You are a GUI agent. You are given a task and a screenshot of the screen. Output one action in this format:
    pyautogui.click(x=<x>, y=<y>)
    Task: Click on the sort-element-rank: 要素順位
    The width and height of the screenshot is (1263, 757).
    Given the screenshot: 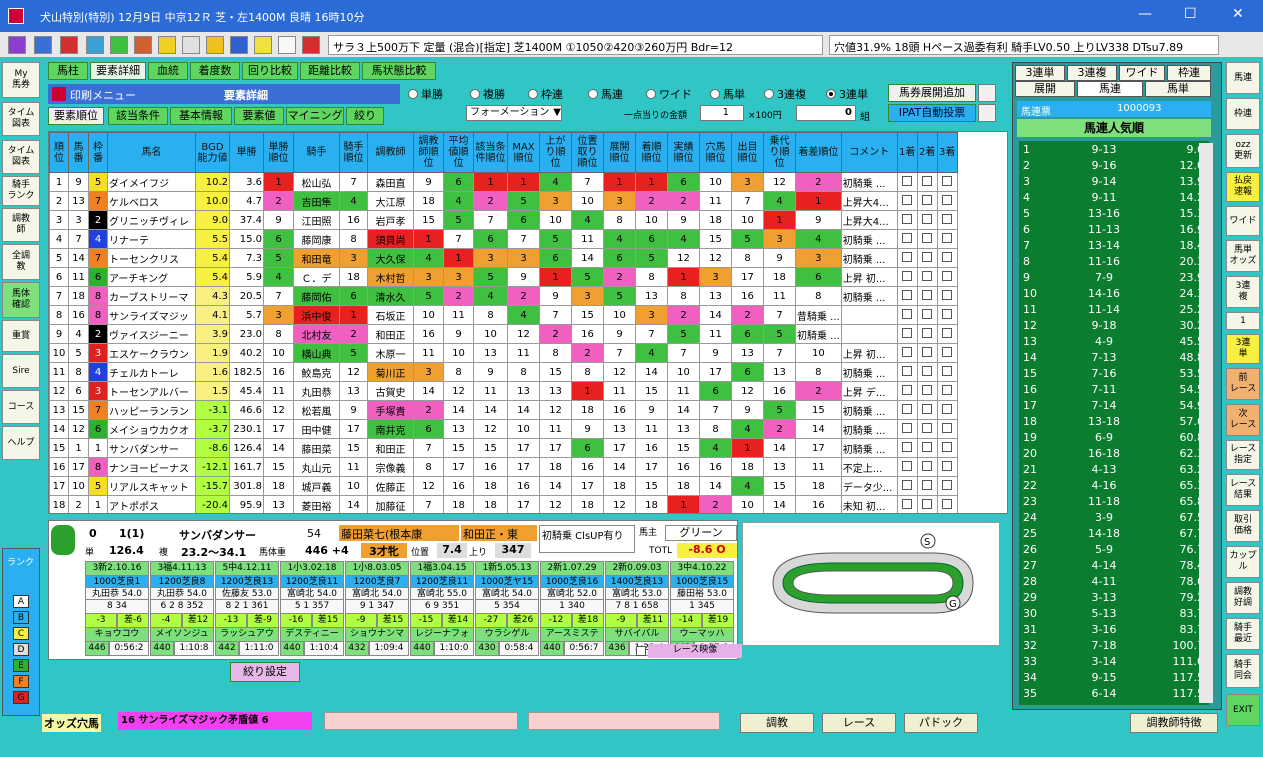 What is the action you would take?
    pyautogui.click(x=76, y=116)
    